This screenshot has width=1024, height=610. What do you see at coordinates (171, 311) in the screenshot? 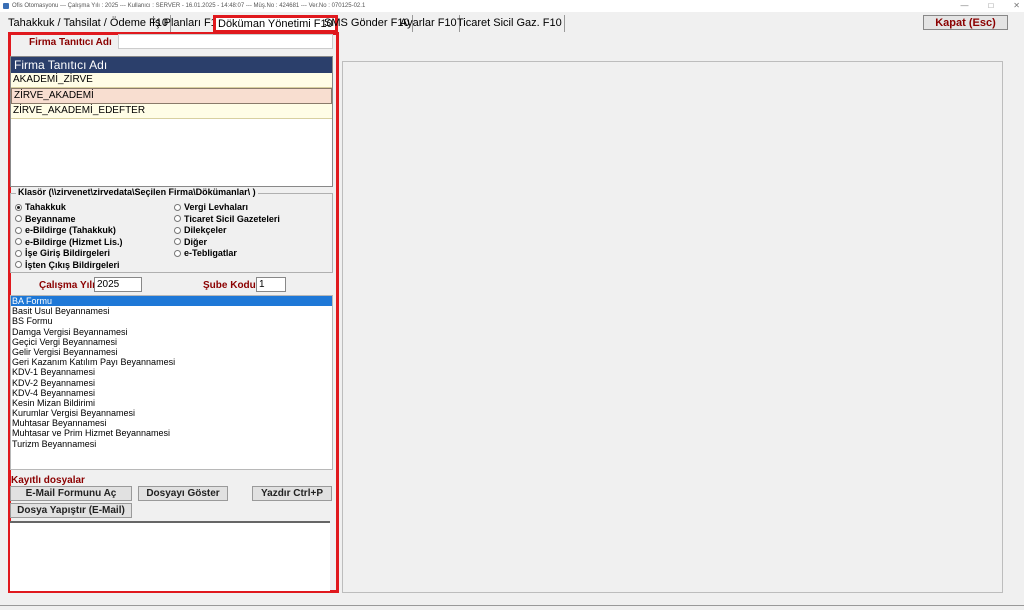
I see `list-item: Basit Usul Beyannamesi` at bounding box center [171, 311].